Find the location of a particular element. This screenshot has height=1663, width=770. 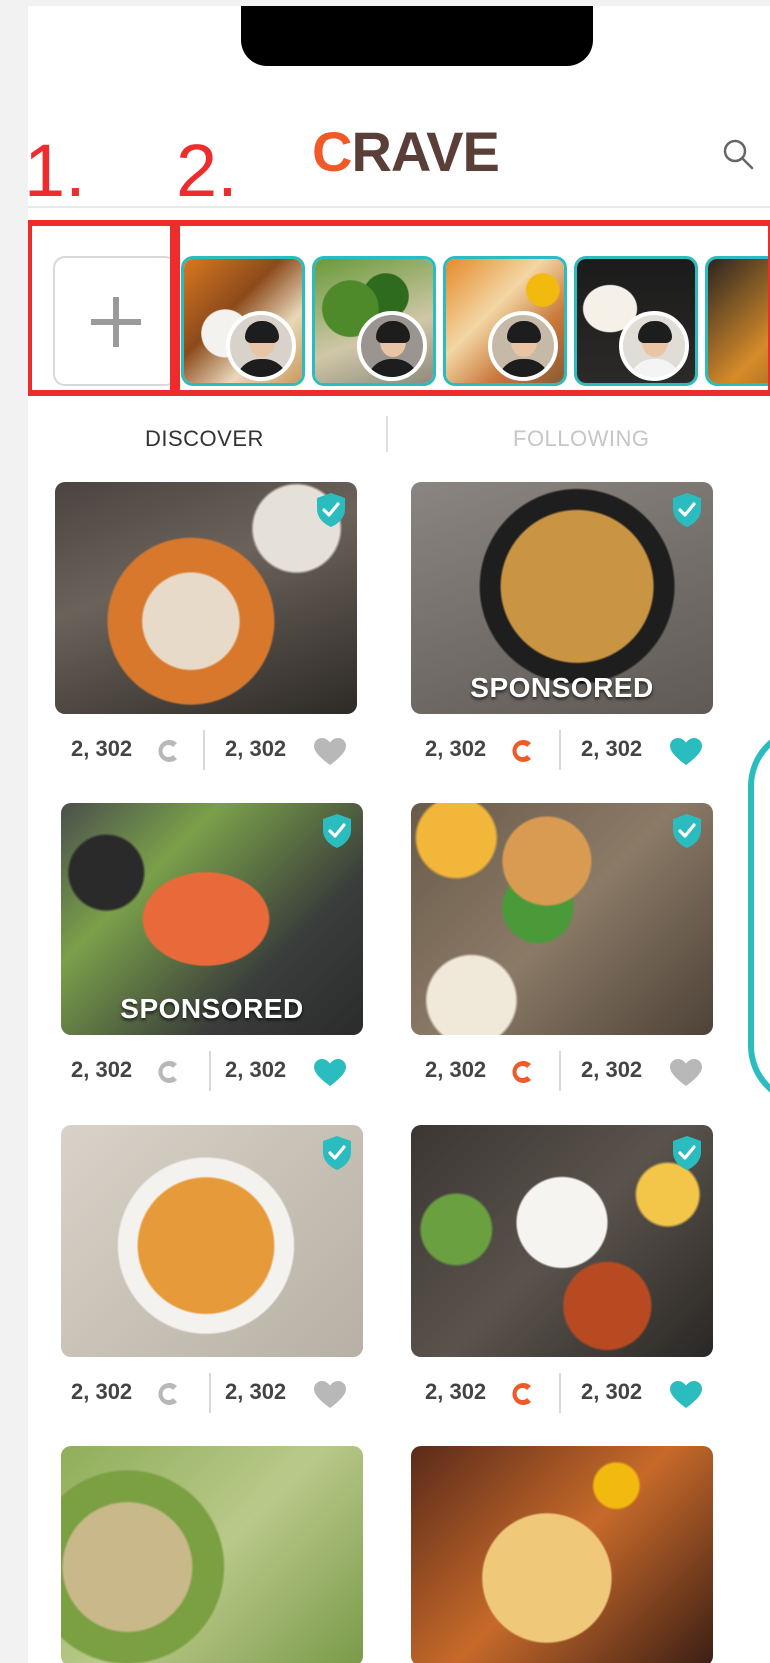

annotation-label-2: 2. is located at coordinates (207, 170).